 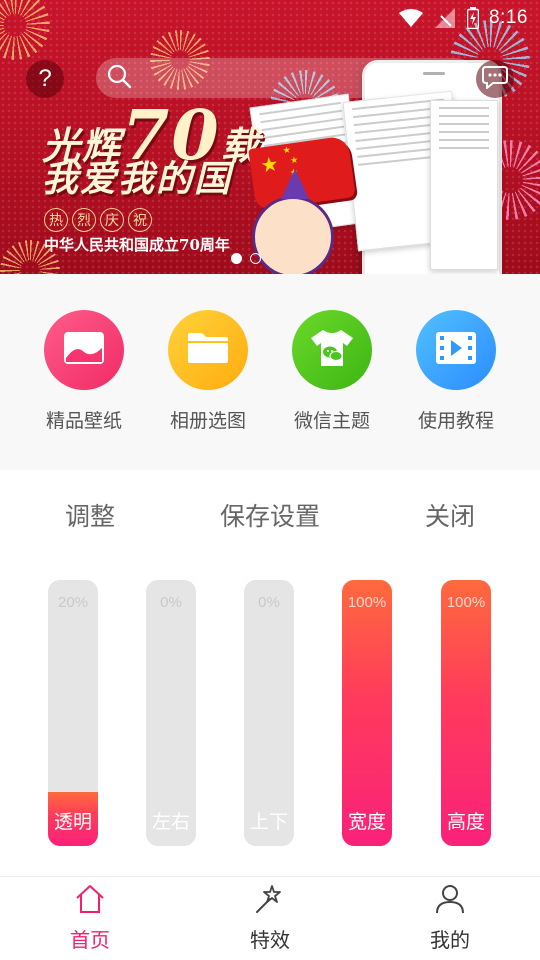 I want to click on quick-nav-tutorial: 使用教程, so click(x=456, y=390).